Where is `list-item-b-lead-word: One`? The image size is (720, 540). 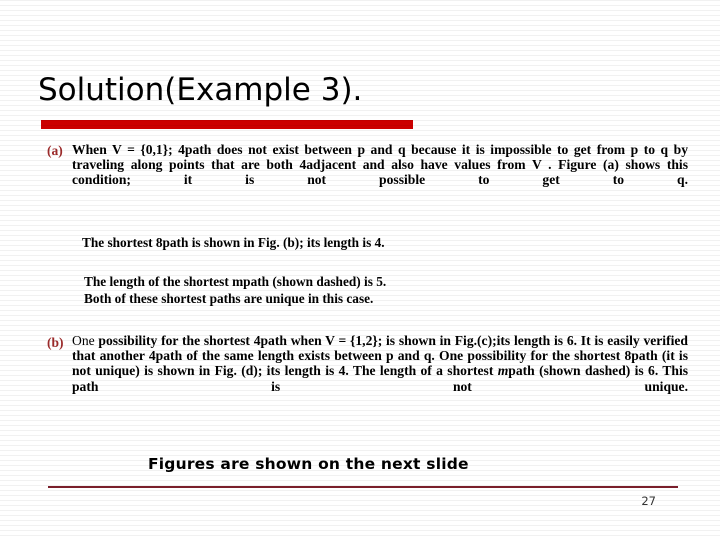
list-item-b-lead-word: One is located at coordinates (83, 340).